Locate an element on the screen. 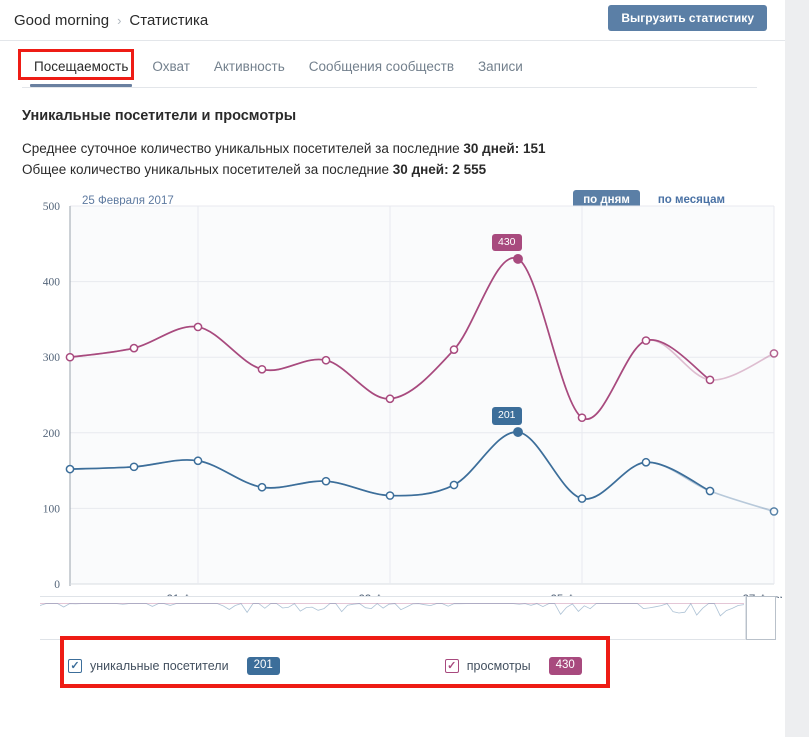  tab-reach: Охват is located at coordinates (171, 73).